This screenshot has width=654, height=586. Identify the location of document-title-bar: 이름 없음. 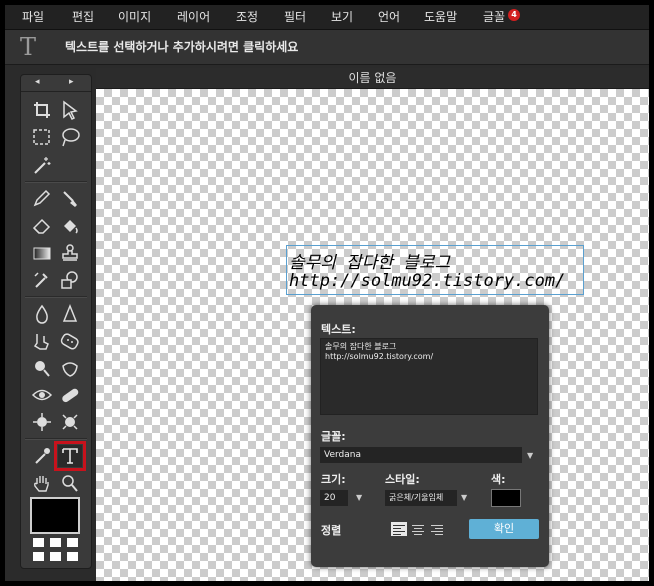
(372, 78).